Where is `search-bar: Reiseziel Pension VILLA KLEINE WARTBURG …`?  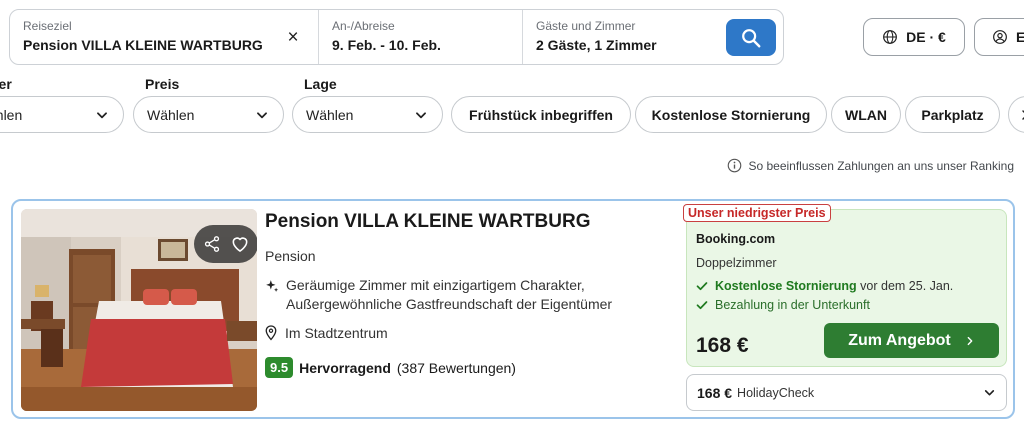
search-bar: Reiseziel Pension VILLA KLEINE WARTBURG … is located at coordinates (396, 37).